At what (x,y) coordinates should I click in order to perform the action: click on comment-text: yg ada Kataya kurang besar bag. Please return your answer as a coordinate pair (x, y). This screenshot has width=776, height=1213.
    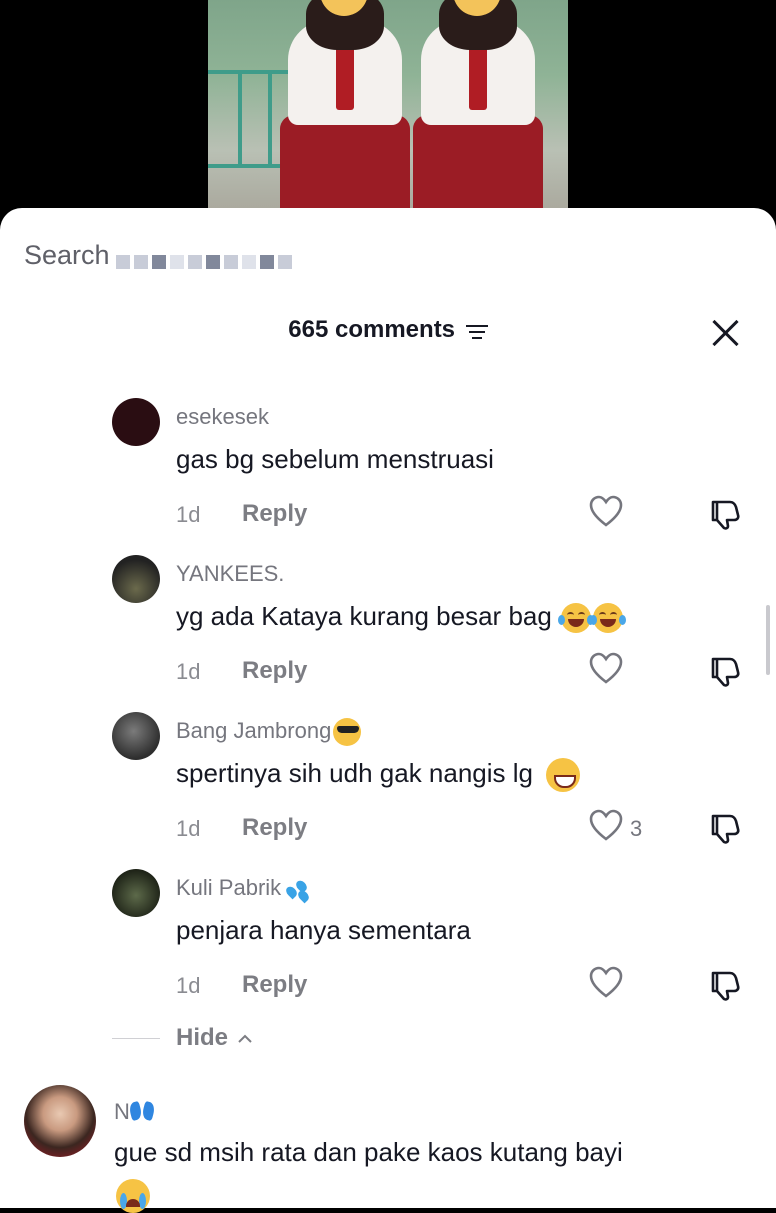
    Looking at the image, I should click on (401, 617).